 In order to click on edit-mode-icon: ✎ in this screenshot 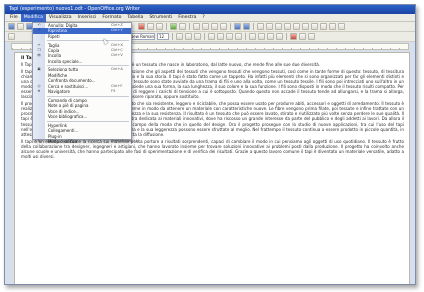, I will do `click(39, 140)`.